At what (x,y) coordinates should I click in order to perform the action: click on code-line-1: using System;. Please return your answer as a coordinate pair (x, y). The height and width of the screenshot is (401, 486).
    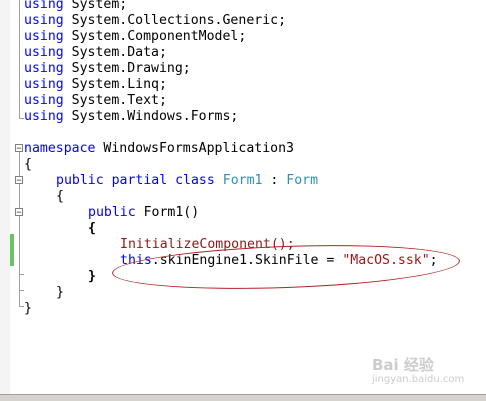
    Looking at the image, I should click on (75, 6).